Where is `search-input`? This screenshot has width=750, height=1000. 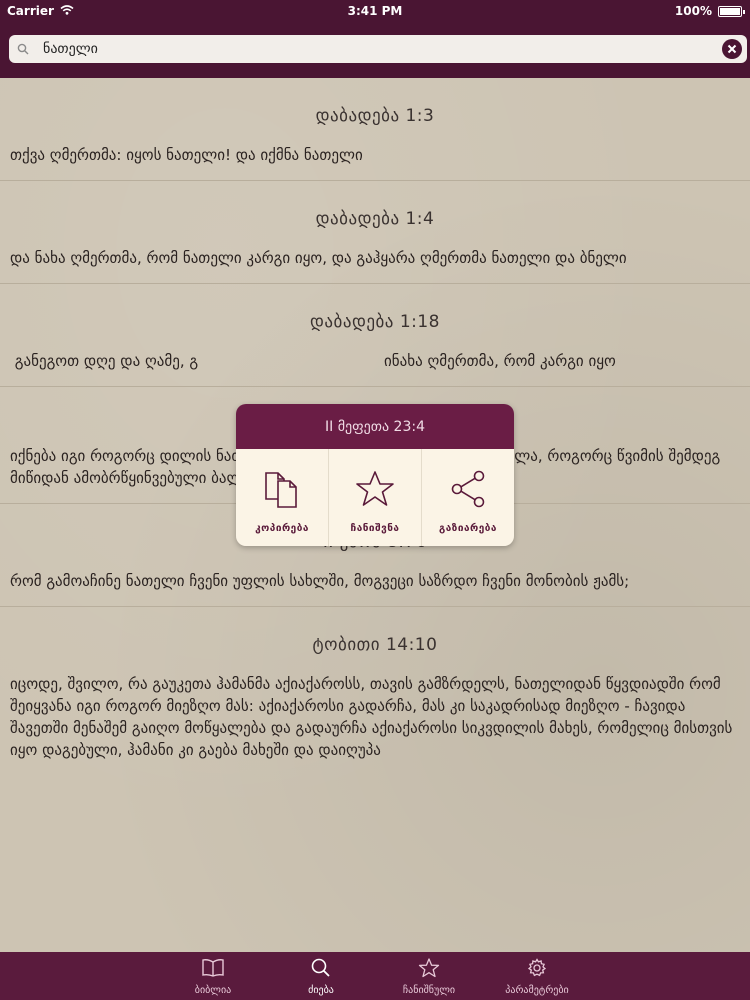
search-input is located at coordinates (381, 49).